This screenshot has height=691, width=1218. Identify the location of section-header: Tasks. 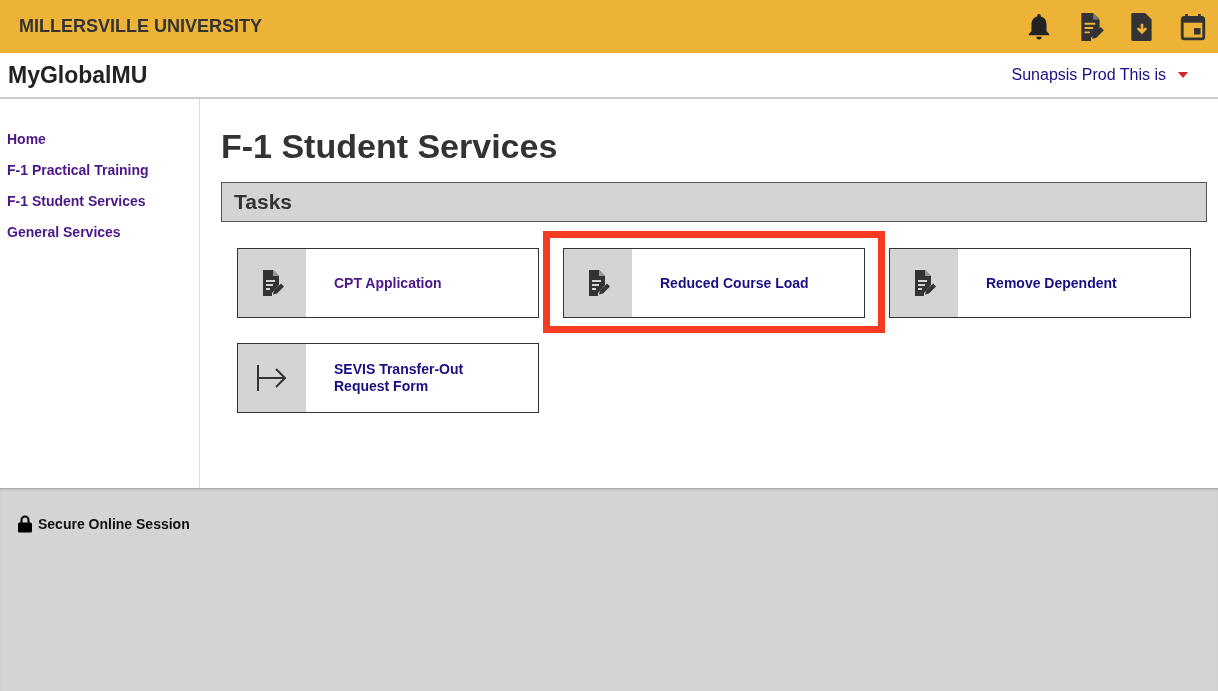
(714, 202).